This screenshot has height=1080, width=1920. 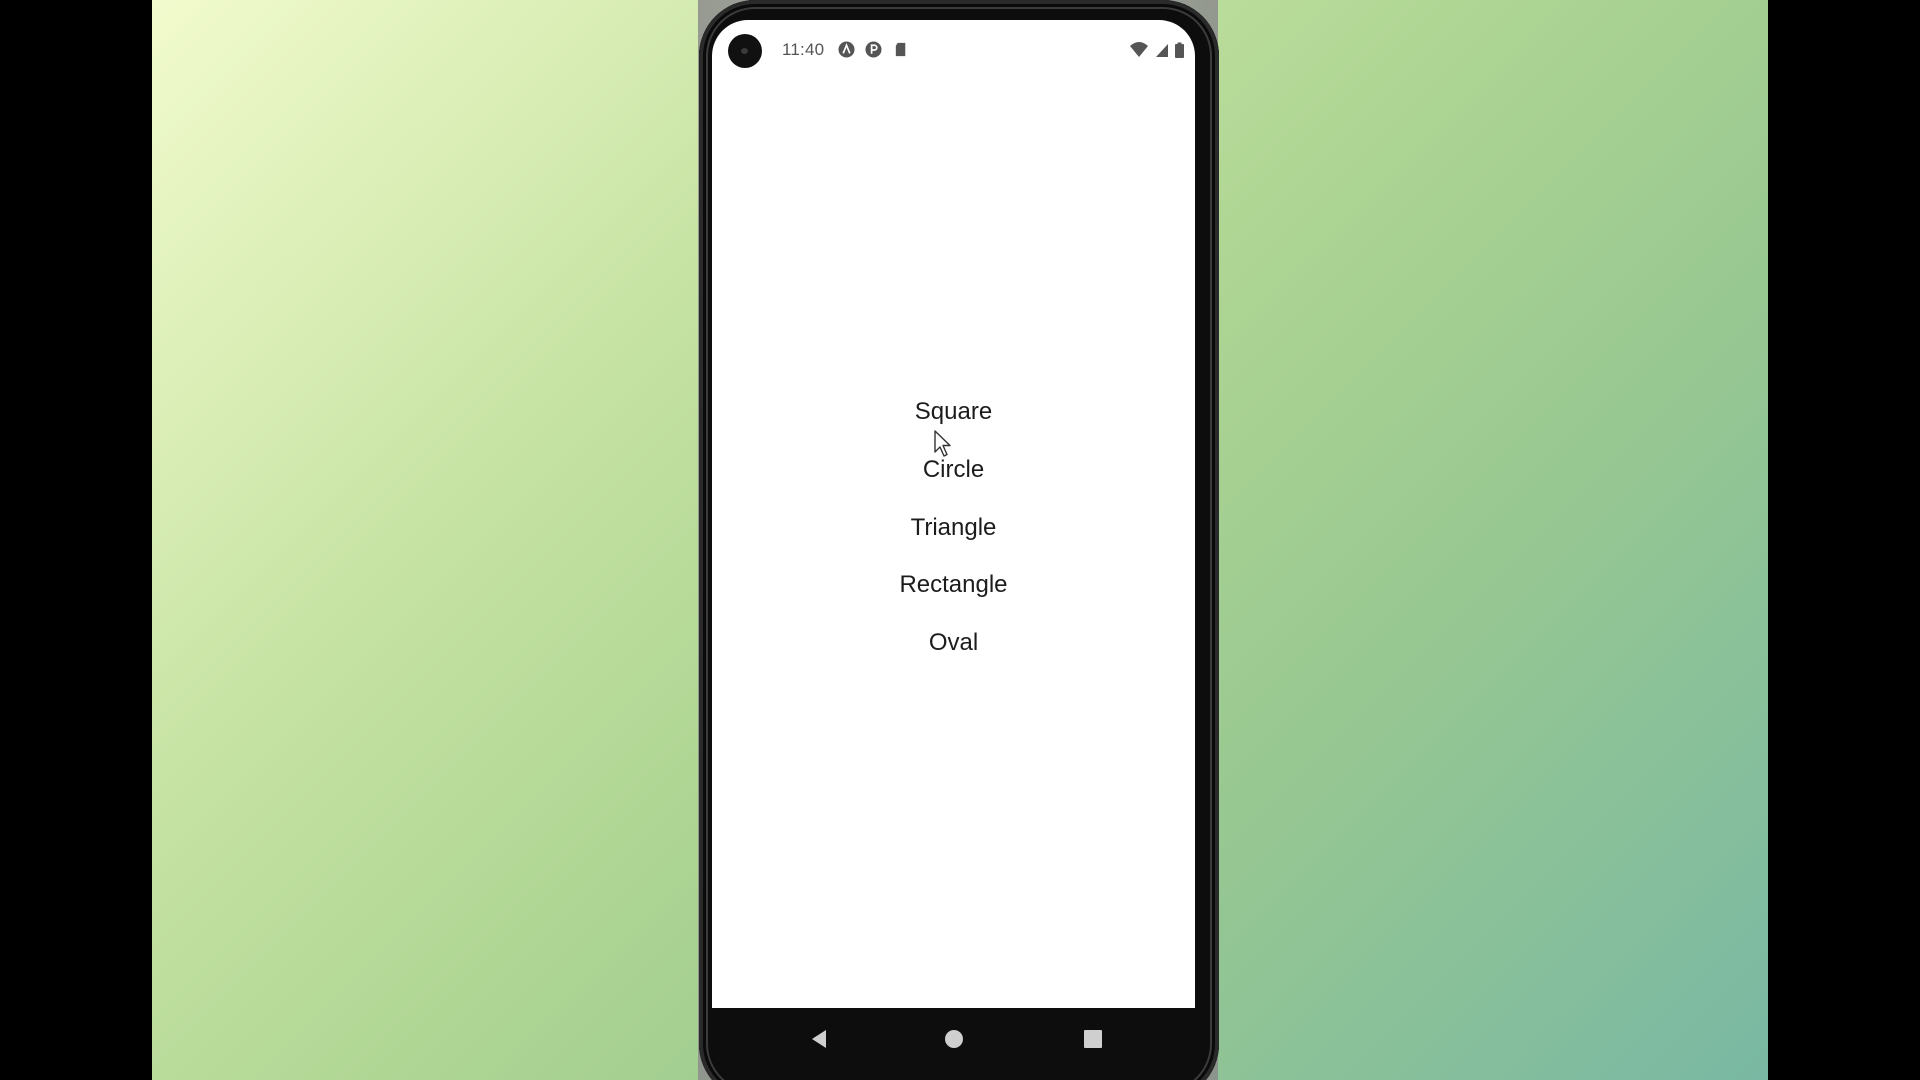 What do you see at coordinates (1093, 1039) in the screenshot?
I see `recents-icon` at bounding box center [1093, 1039].